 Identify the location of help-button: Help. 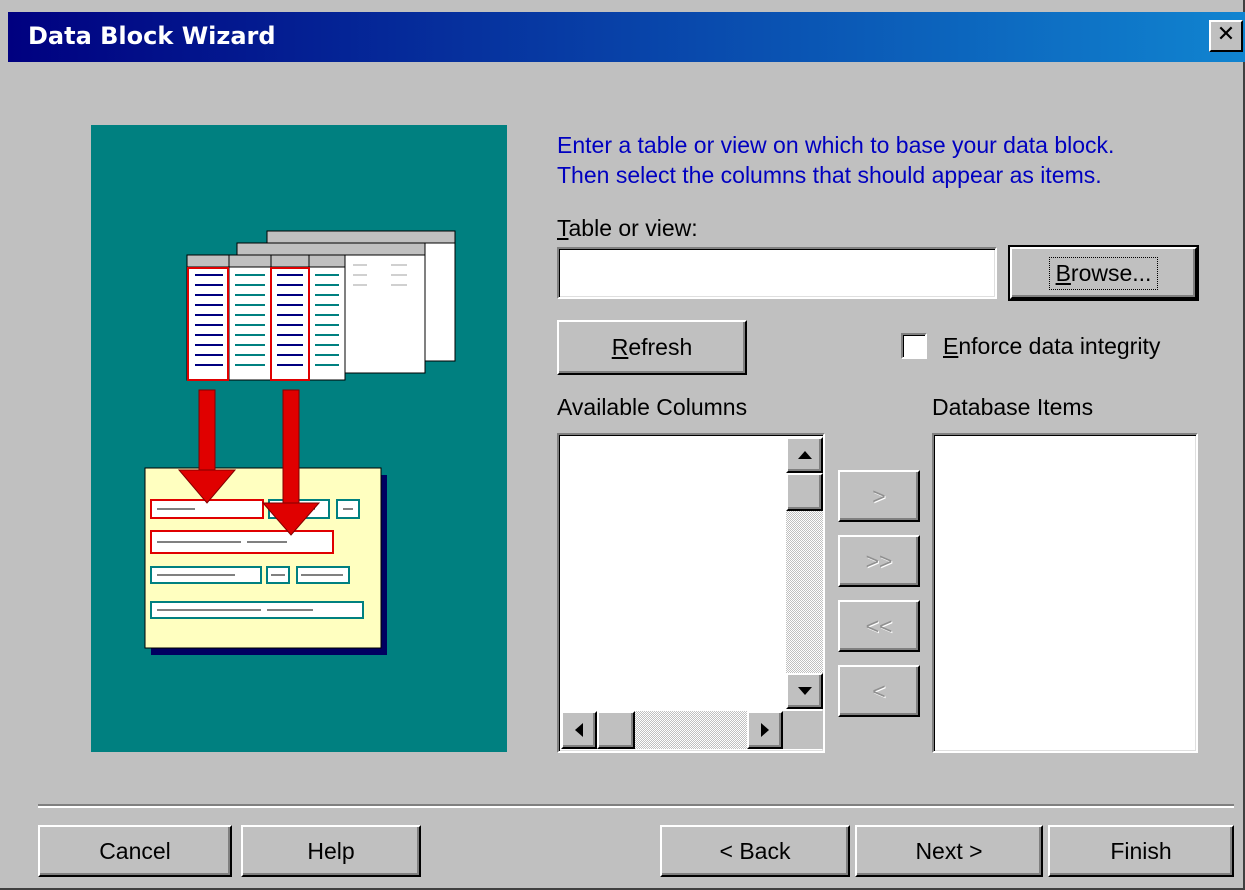
(331, 851).